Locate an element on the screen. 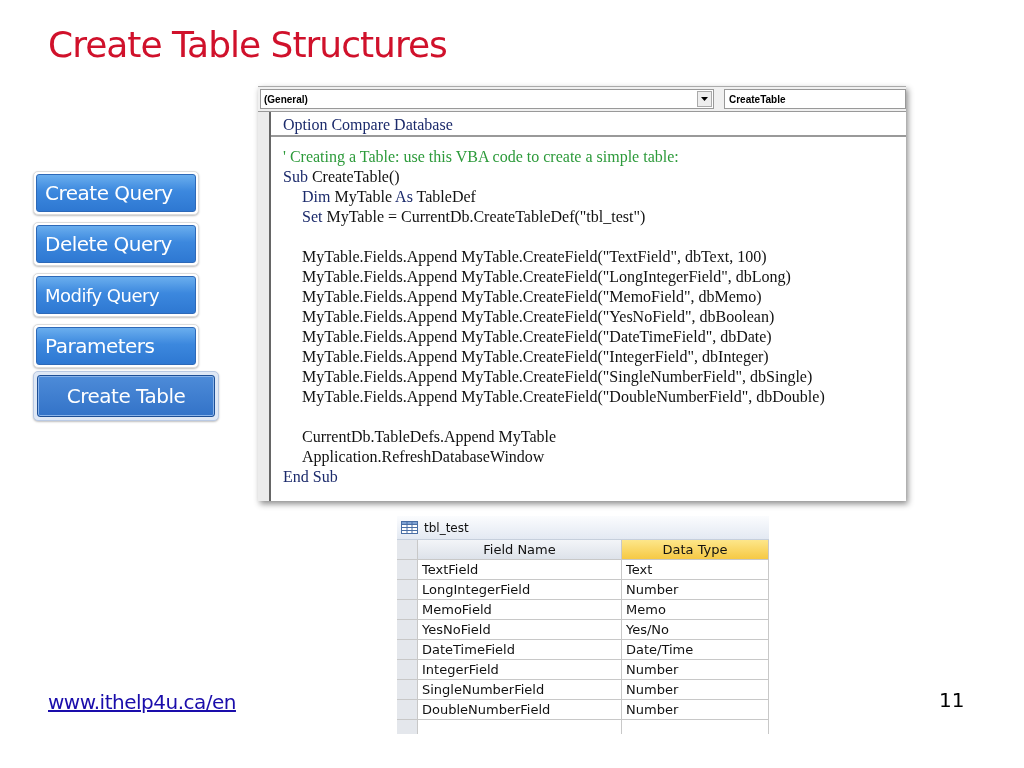 The width and height of the screenshot is (1024, 768). dropdown-button is located at coordinates (704, 99).